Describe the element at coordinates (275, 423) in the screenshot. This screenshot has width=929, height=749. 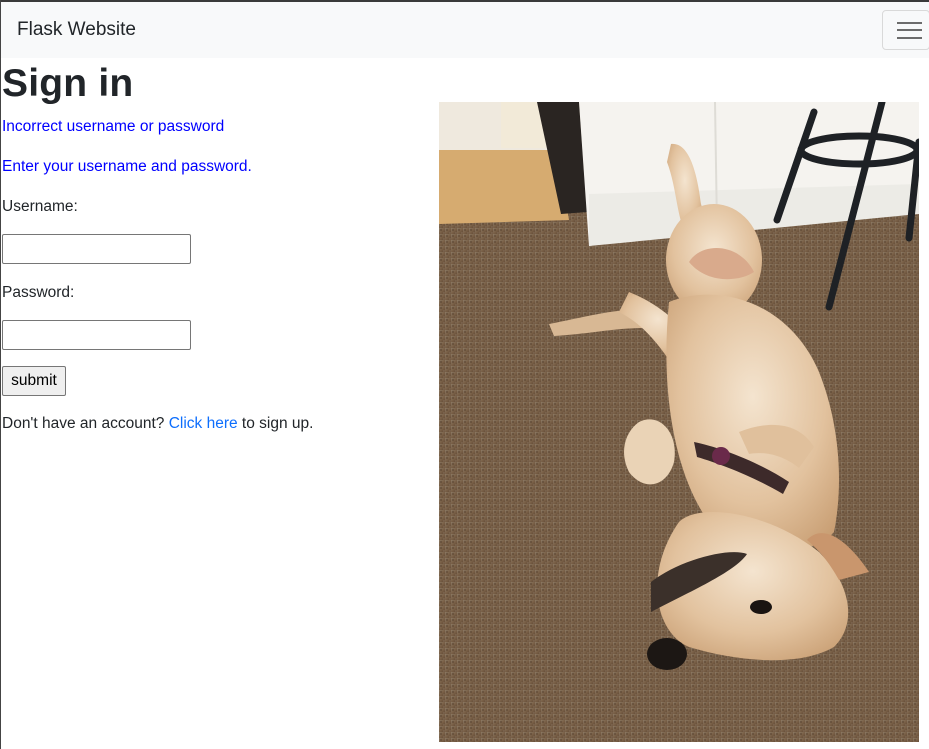
I see `signup-suffix: to sign up.` at that location.